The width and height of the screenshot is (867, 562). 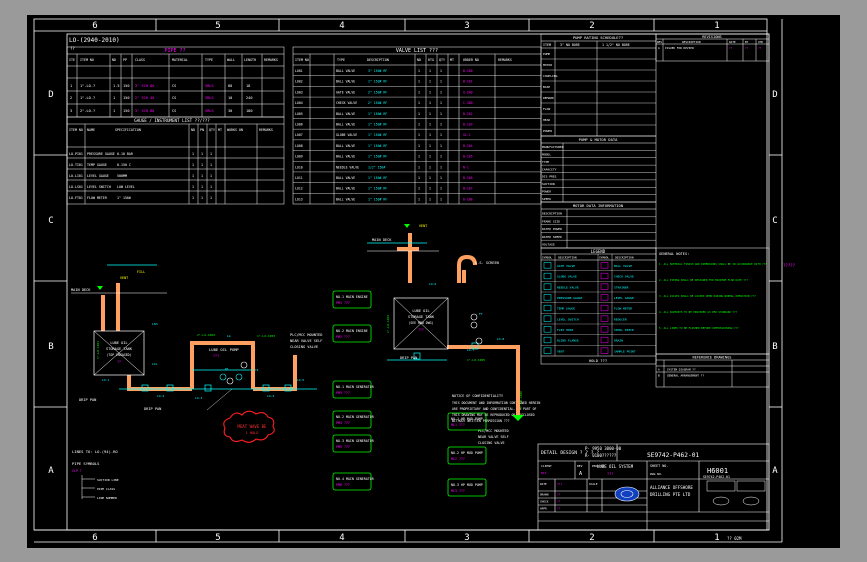 What do you see at coordinates (299, 135) in the screenshot?
I see `valve-item-no: LO07` at bounding box center [299, 135].